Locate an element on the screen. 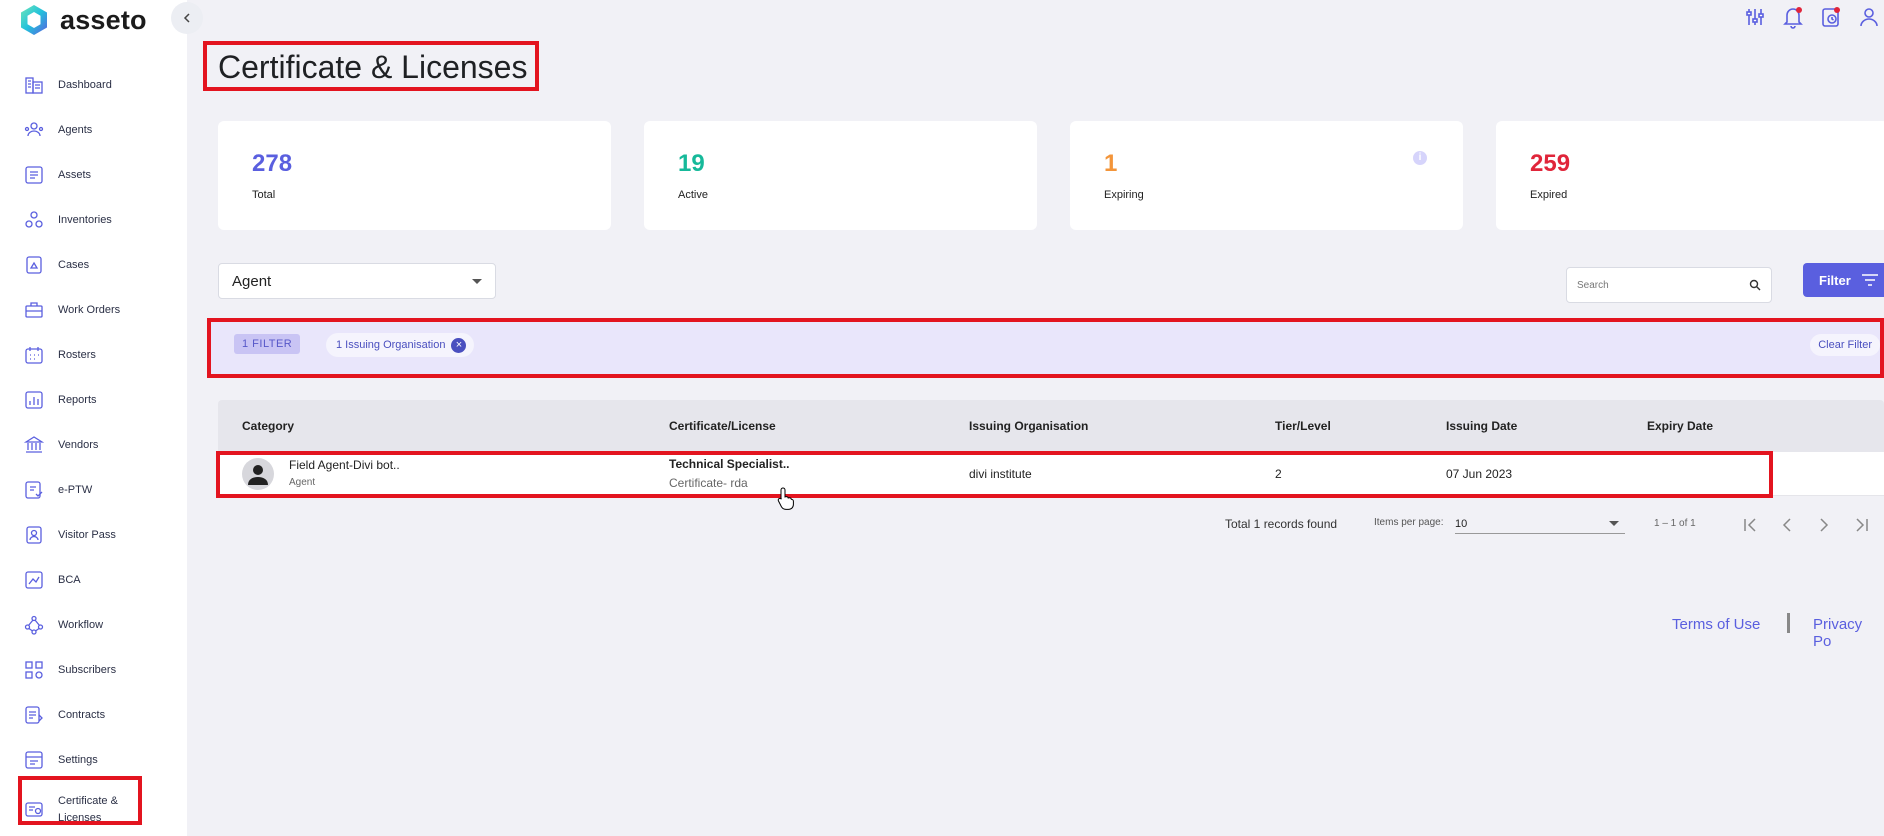 The image size is (1884, 836). info-icon: i is located at coordinates (1420, 158).